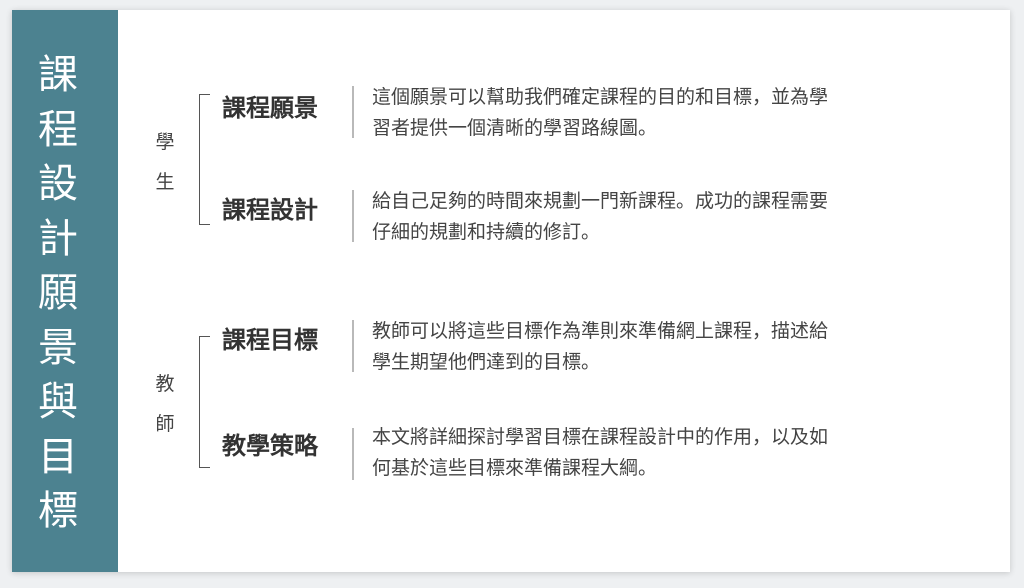  I want to click on group-label-student: 學 生, so click(165, 162).